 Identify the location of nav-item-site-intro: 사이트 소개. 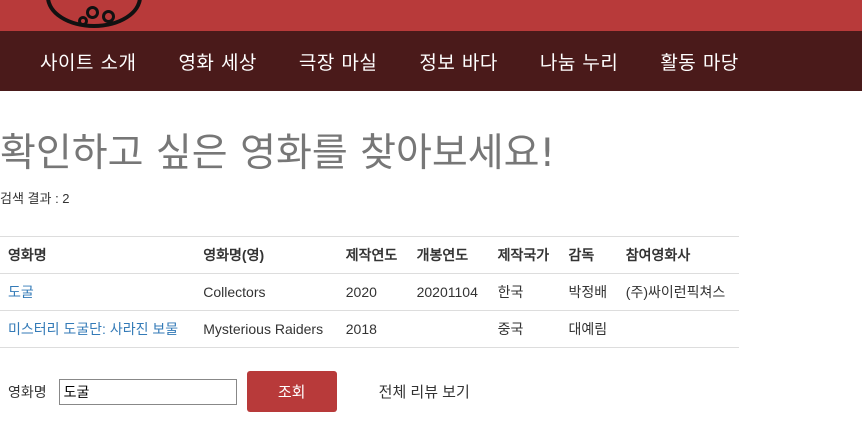
(88, 61).